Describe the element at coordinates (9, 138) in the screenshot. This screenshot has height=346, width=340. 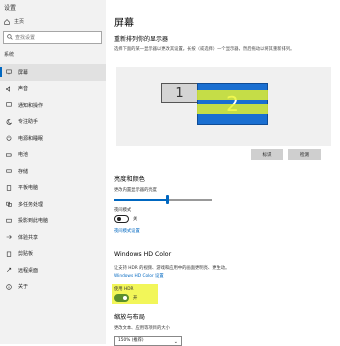
I see `power-icon` at that location.